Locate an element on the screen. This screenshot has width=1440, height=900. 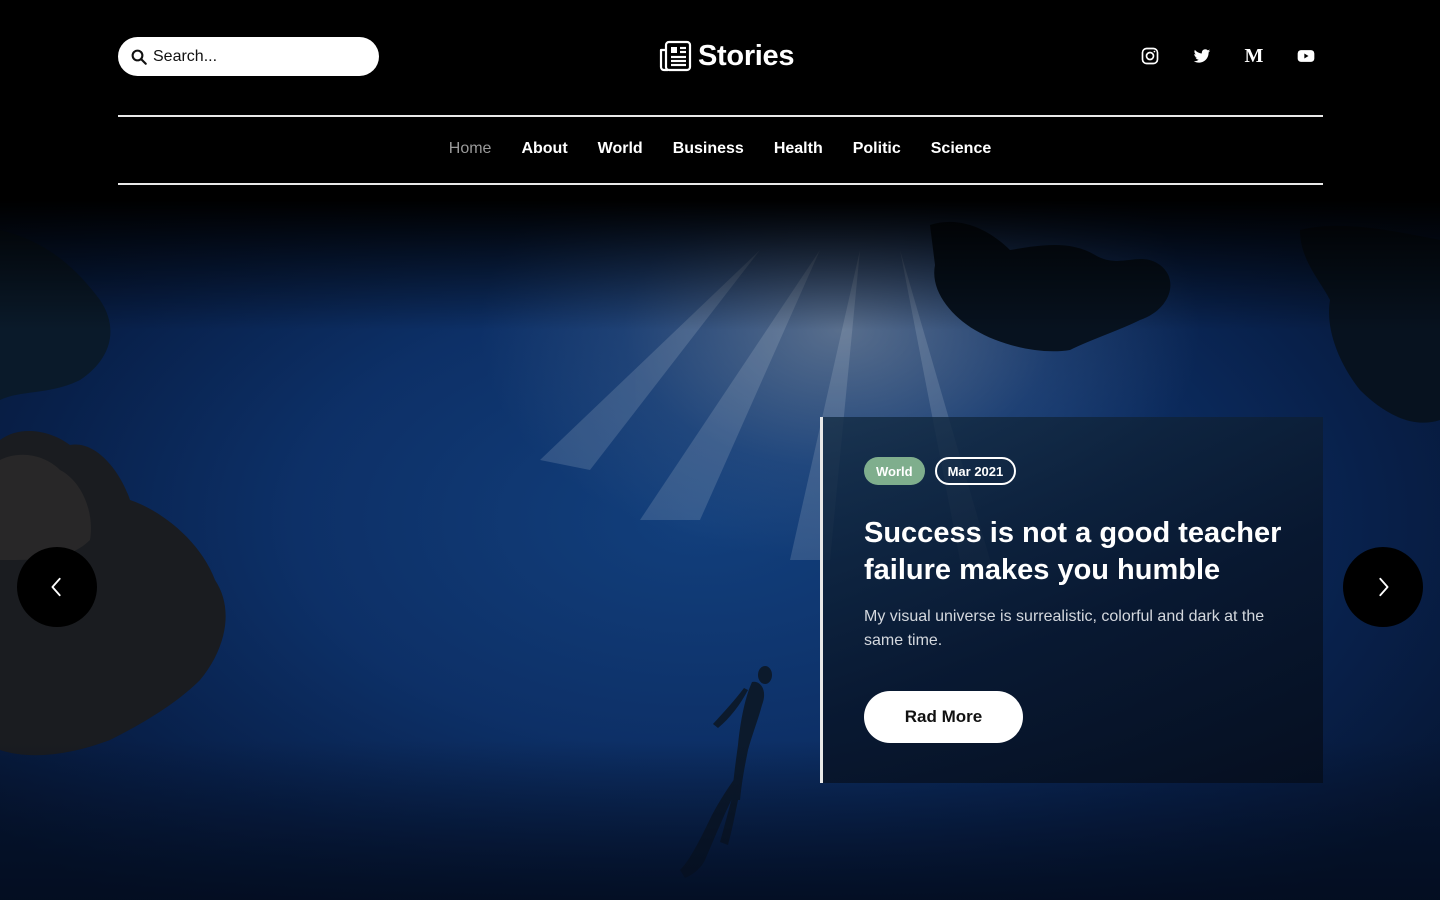
social-links: M is located at coordinates (1228, 56).